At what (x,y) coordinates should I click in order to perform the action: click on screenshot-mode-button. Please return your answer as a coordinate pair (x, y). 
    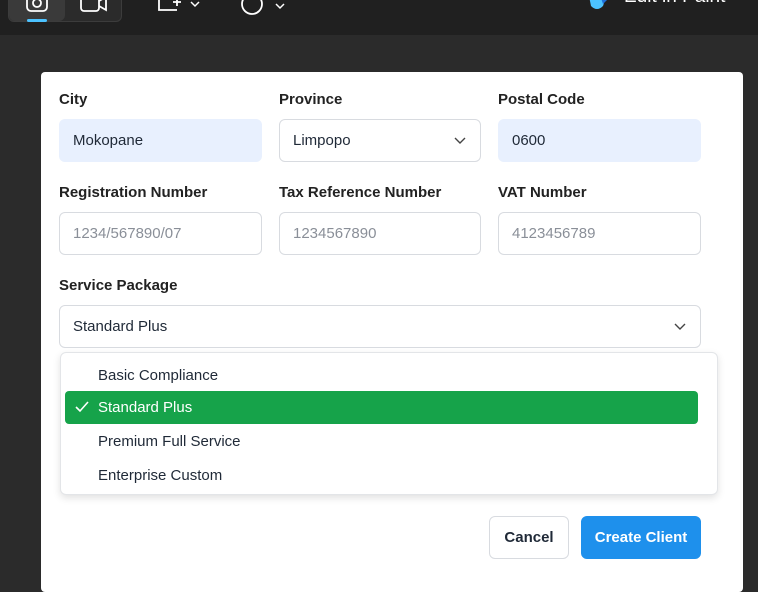
    Looking at the image, I should click on (37, 11).